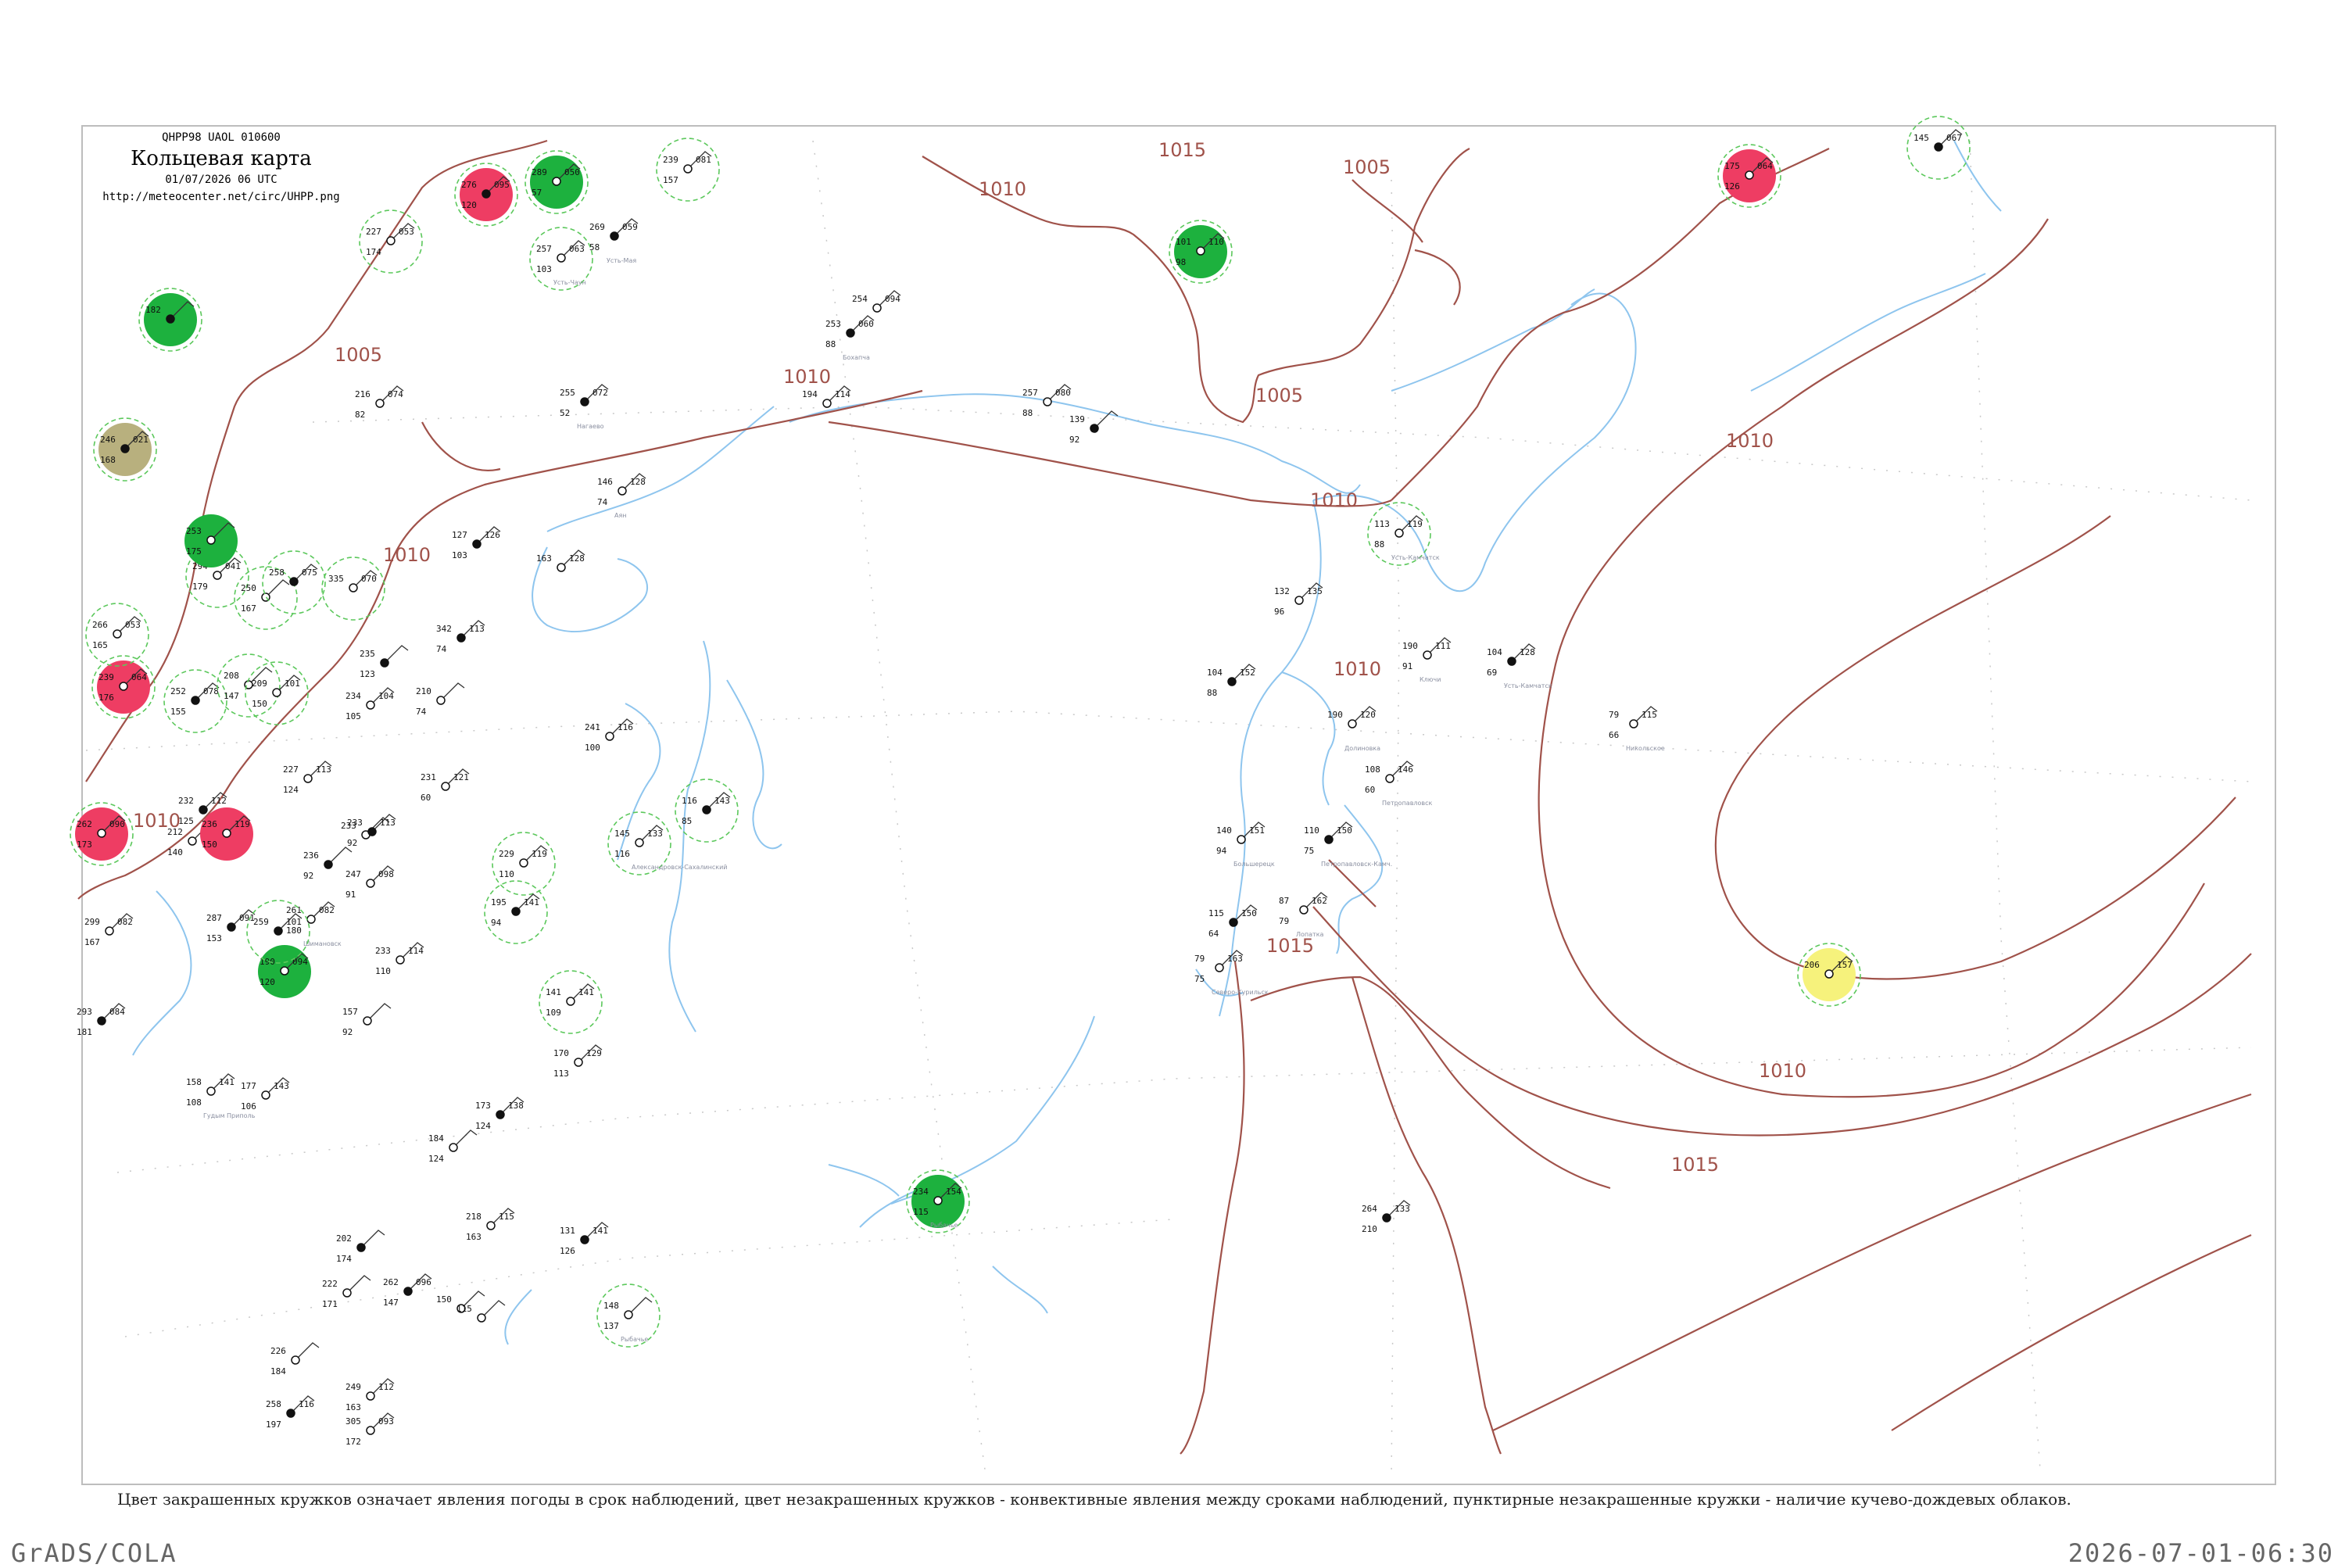  What do you see at coordinates (611, 1326) in the screenshot?
I see `station-dewpoint: 137` at bounding box center [611, 1326].